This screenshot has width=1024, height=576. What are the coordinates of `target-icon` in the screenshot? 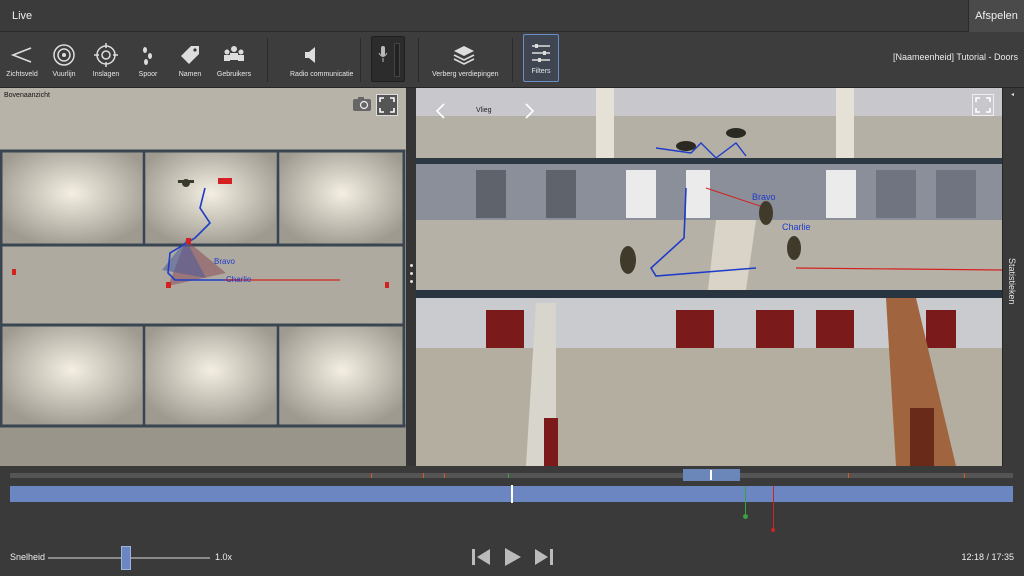 It's located at (64, 55).